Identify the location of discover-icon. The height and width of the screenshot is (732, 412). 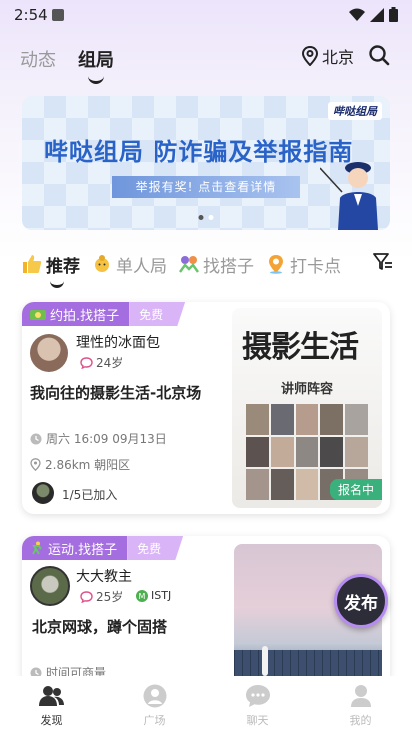
(51, 696).